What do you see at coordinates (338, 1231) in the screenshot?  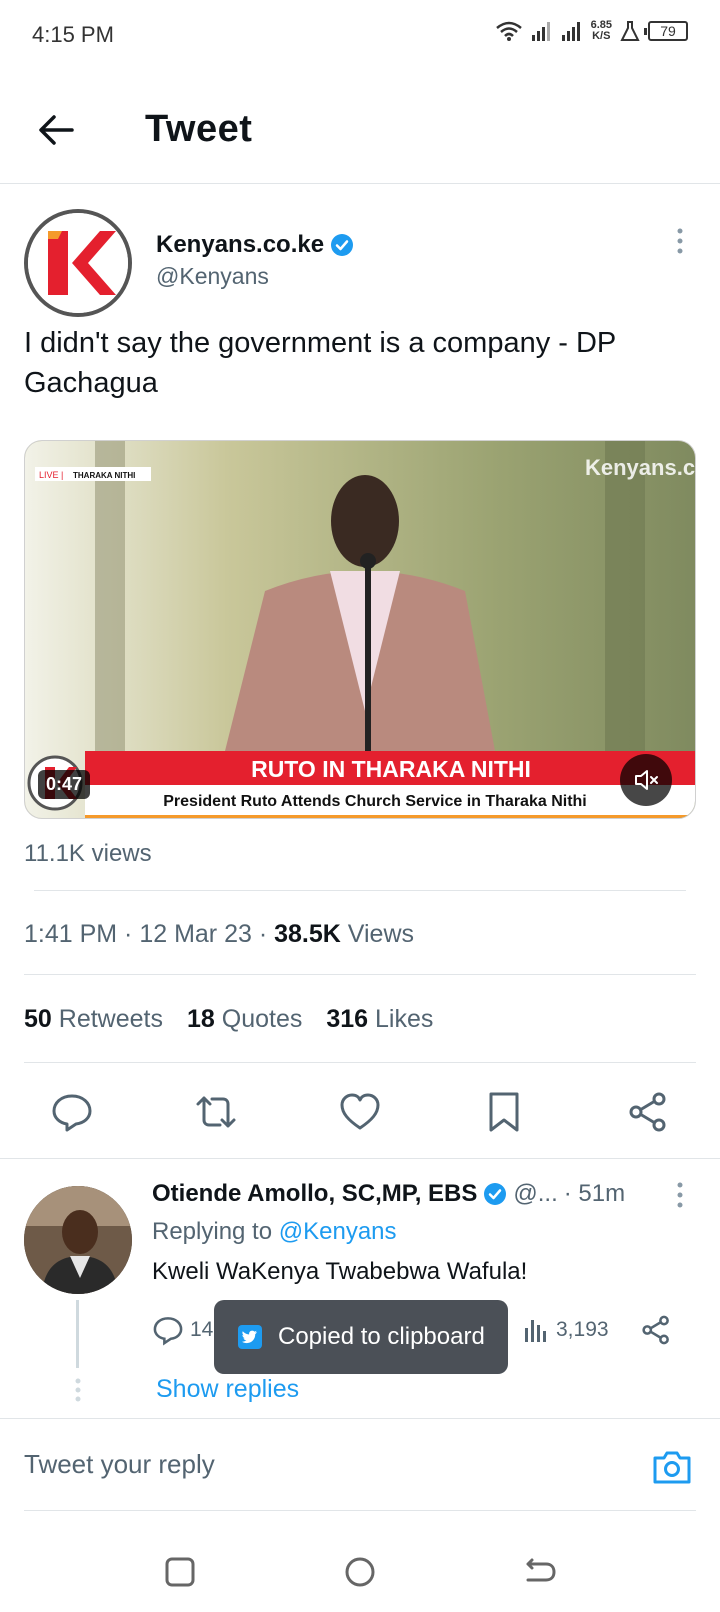 I see `replying-handle-link: @Kenyans` at bounding box center [338, 1231].